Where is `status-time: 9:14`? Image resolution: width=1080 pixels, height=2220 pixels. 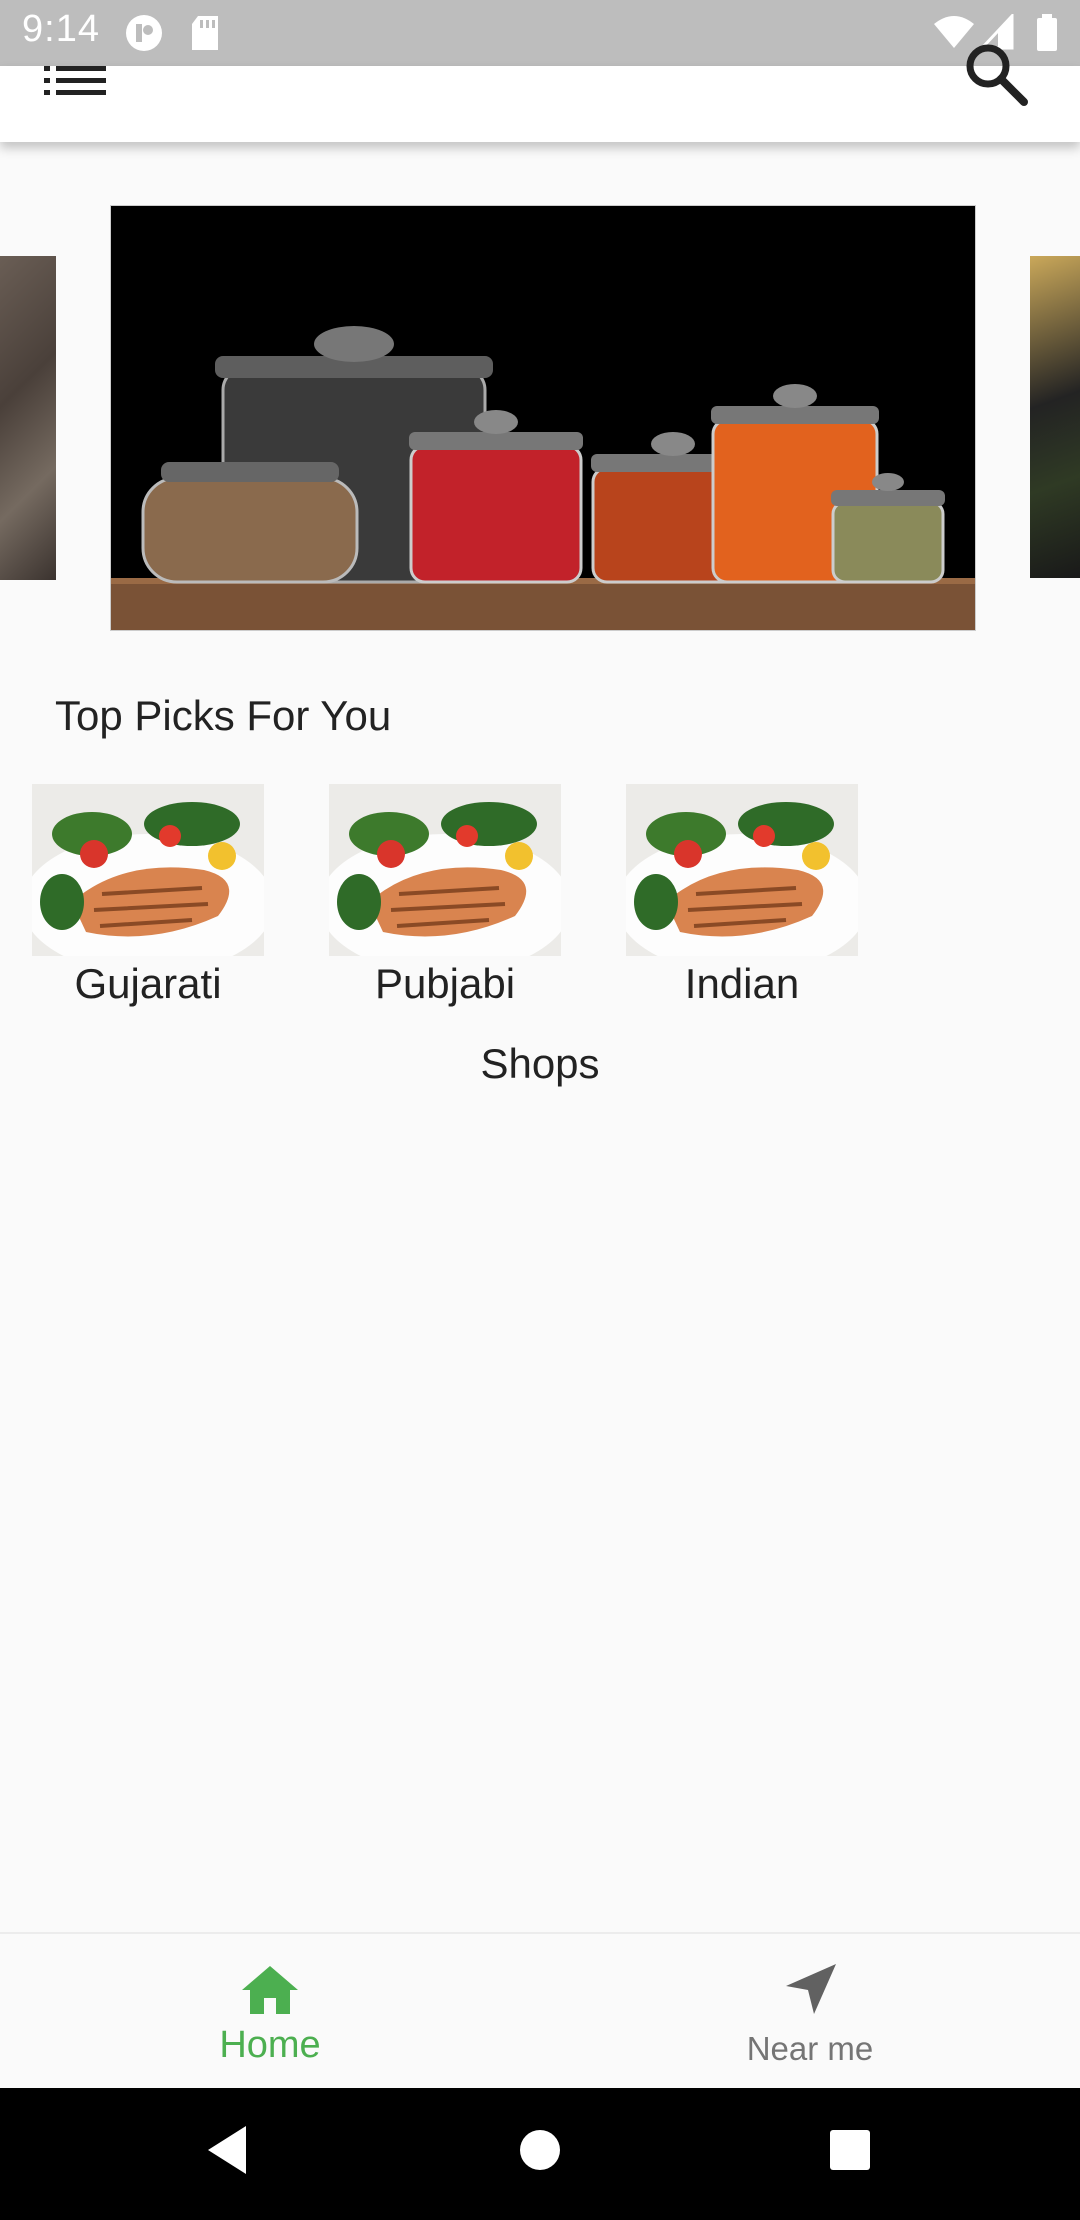 status-time: 9:14 is located at coordinates (61, 29).